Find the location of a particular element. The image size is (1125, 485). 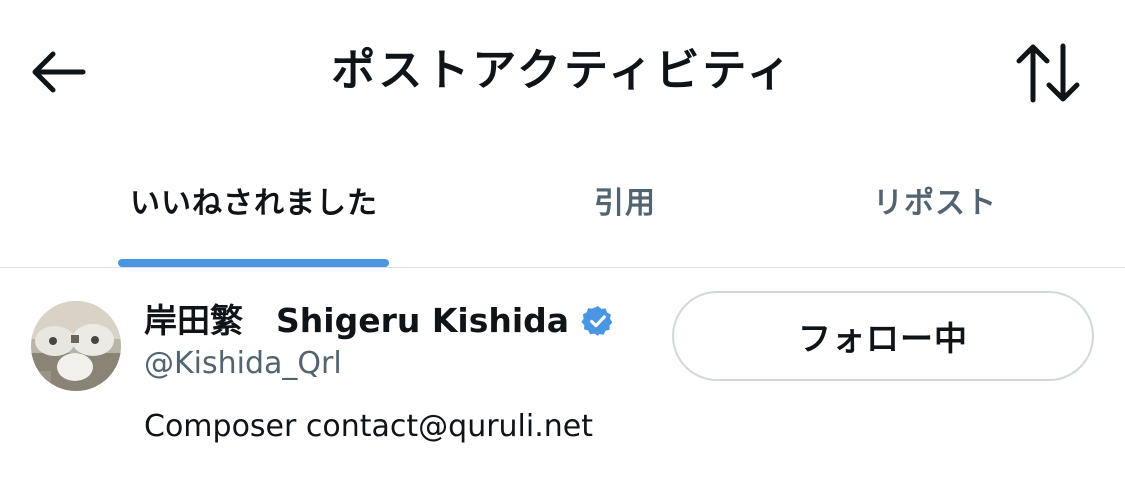

tab-quotes-label: 引用 is located at coordinates (625, 203).